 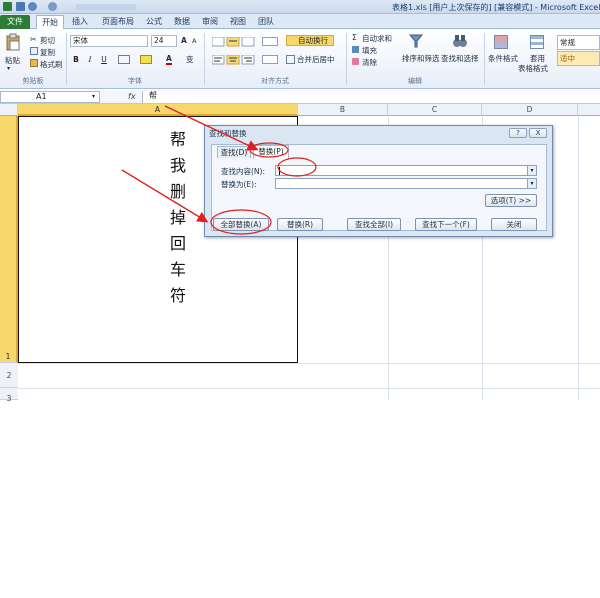 I want to click on replace-with-input: ▾, so click(x=406, y=183).